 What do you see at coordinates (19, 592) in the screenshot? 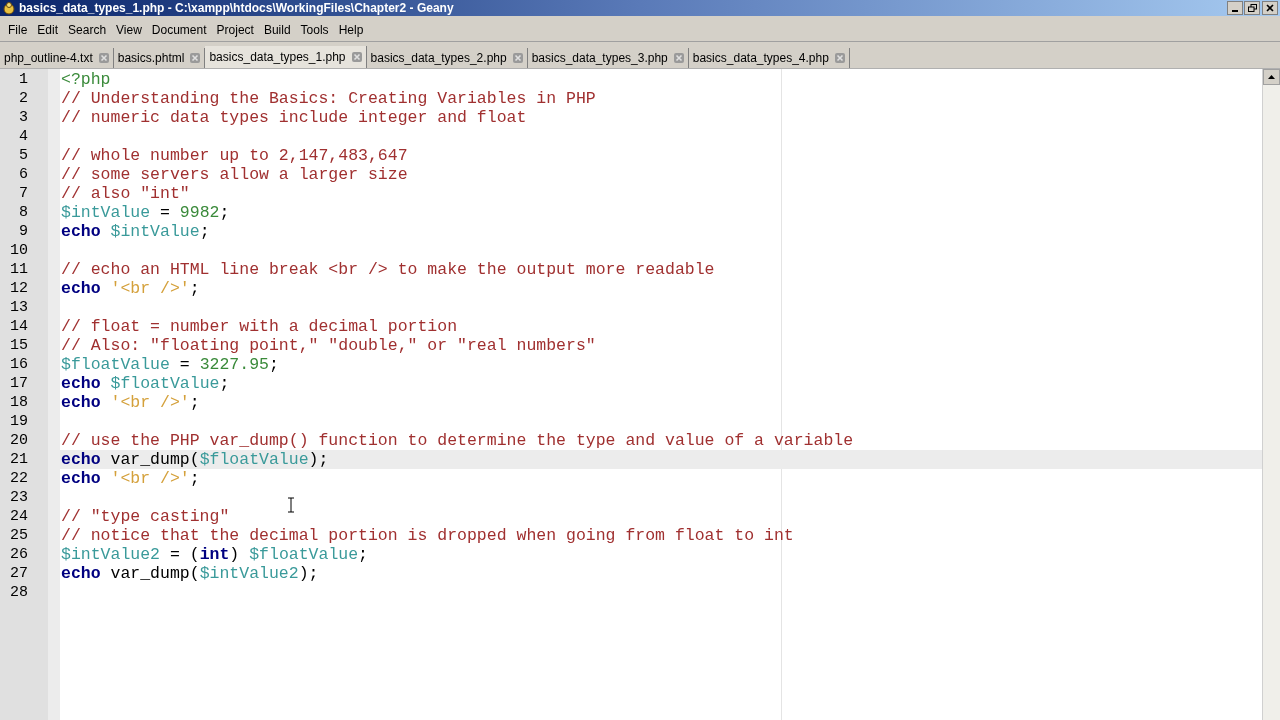
I see `line-number: 28` at bounding box center [19, 592].